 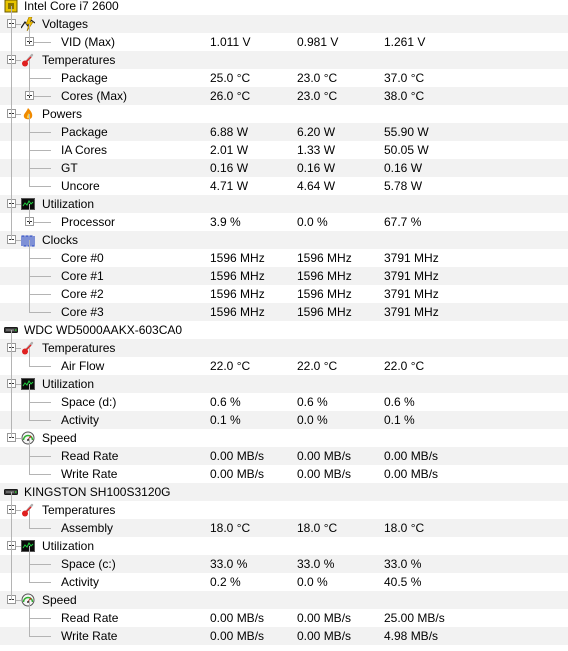 I want to click on sensor-label-core-2: Core #2, so click(x=82, y=294).